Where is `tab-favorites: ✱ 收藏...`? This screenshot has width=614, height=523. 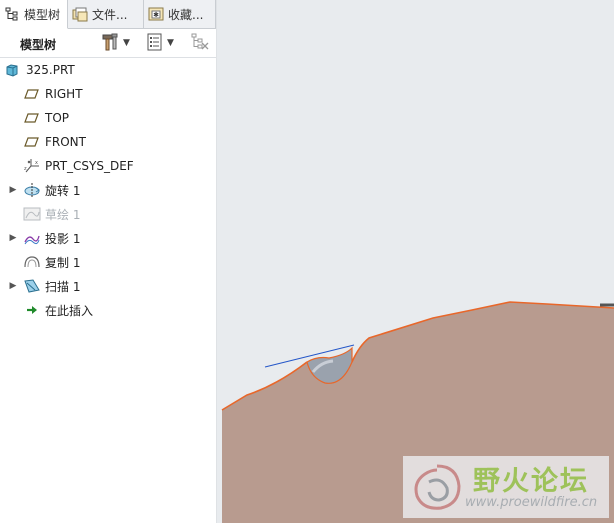 tab-favorites: ✱ 收藏... is located at coordinates (180, 14).